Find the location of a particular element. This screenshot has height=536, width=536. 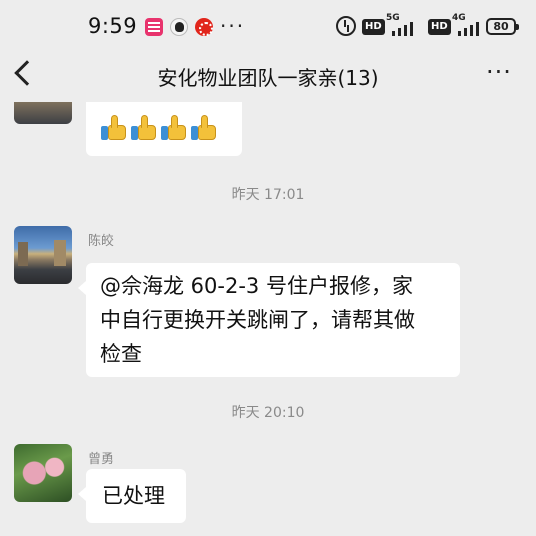

message-line: 检查 is located at coordinates (121, 354).